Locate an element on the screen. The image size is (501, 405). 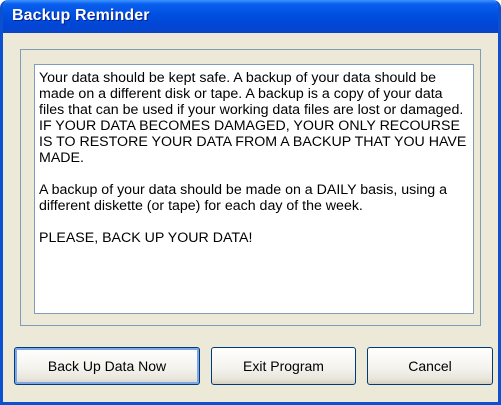
exit-program-button: Exit Program is located at coordinates (283, 366).